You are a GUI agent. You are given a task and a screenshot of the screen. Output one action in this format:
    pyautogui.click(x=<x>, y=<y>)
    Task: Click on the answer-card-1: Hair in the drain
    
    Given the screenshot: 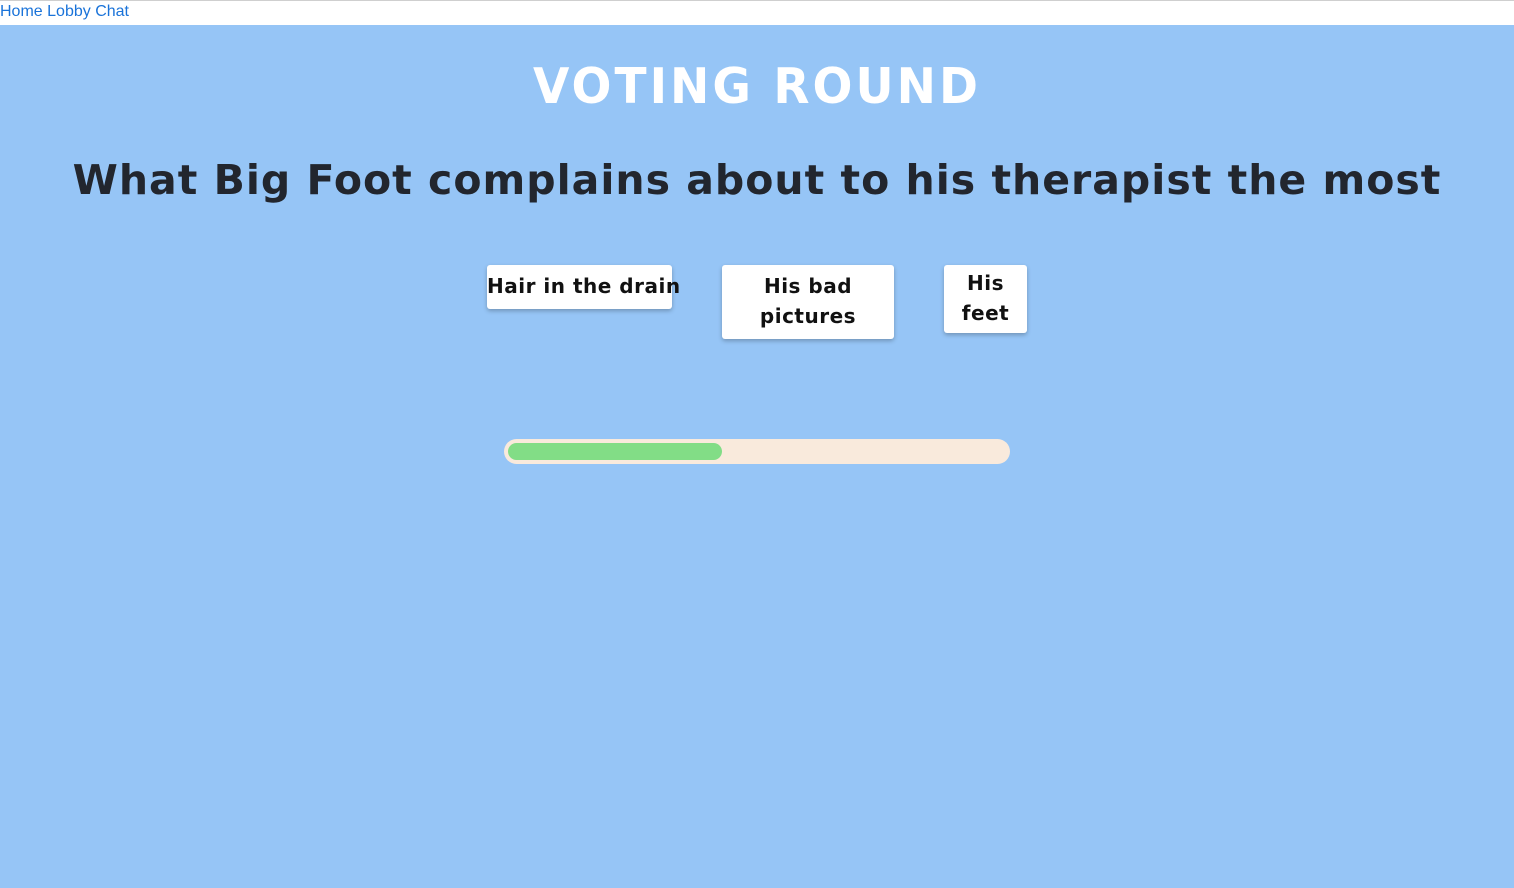 What is the action you would take?
    pyautogui.click(x=583, y=287)
    